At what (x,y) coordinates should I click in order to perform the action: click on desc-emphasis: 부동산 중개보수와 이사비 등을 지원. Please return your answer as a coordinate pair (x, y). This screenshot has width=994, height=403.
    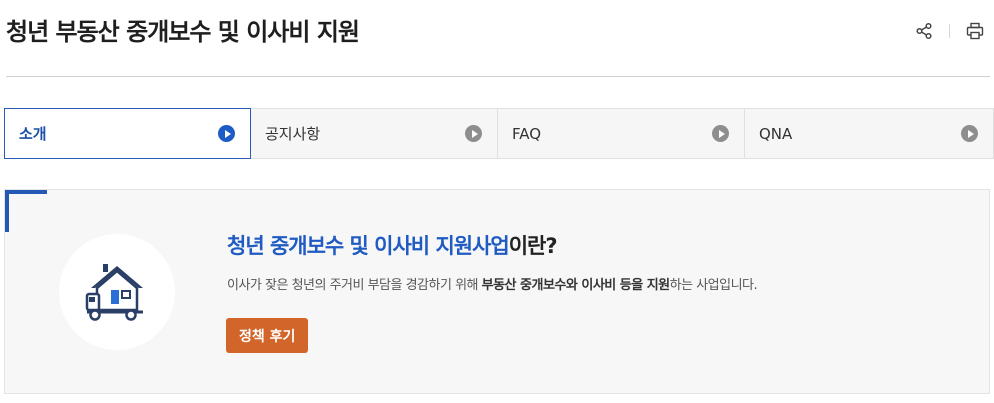
    Looking at the image, I should click on (576, 285).